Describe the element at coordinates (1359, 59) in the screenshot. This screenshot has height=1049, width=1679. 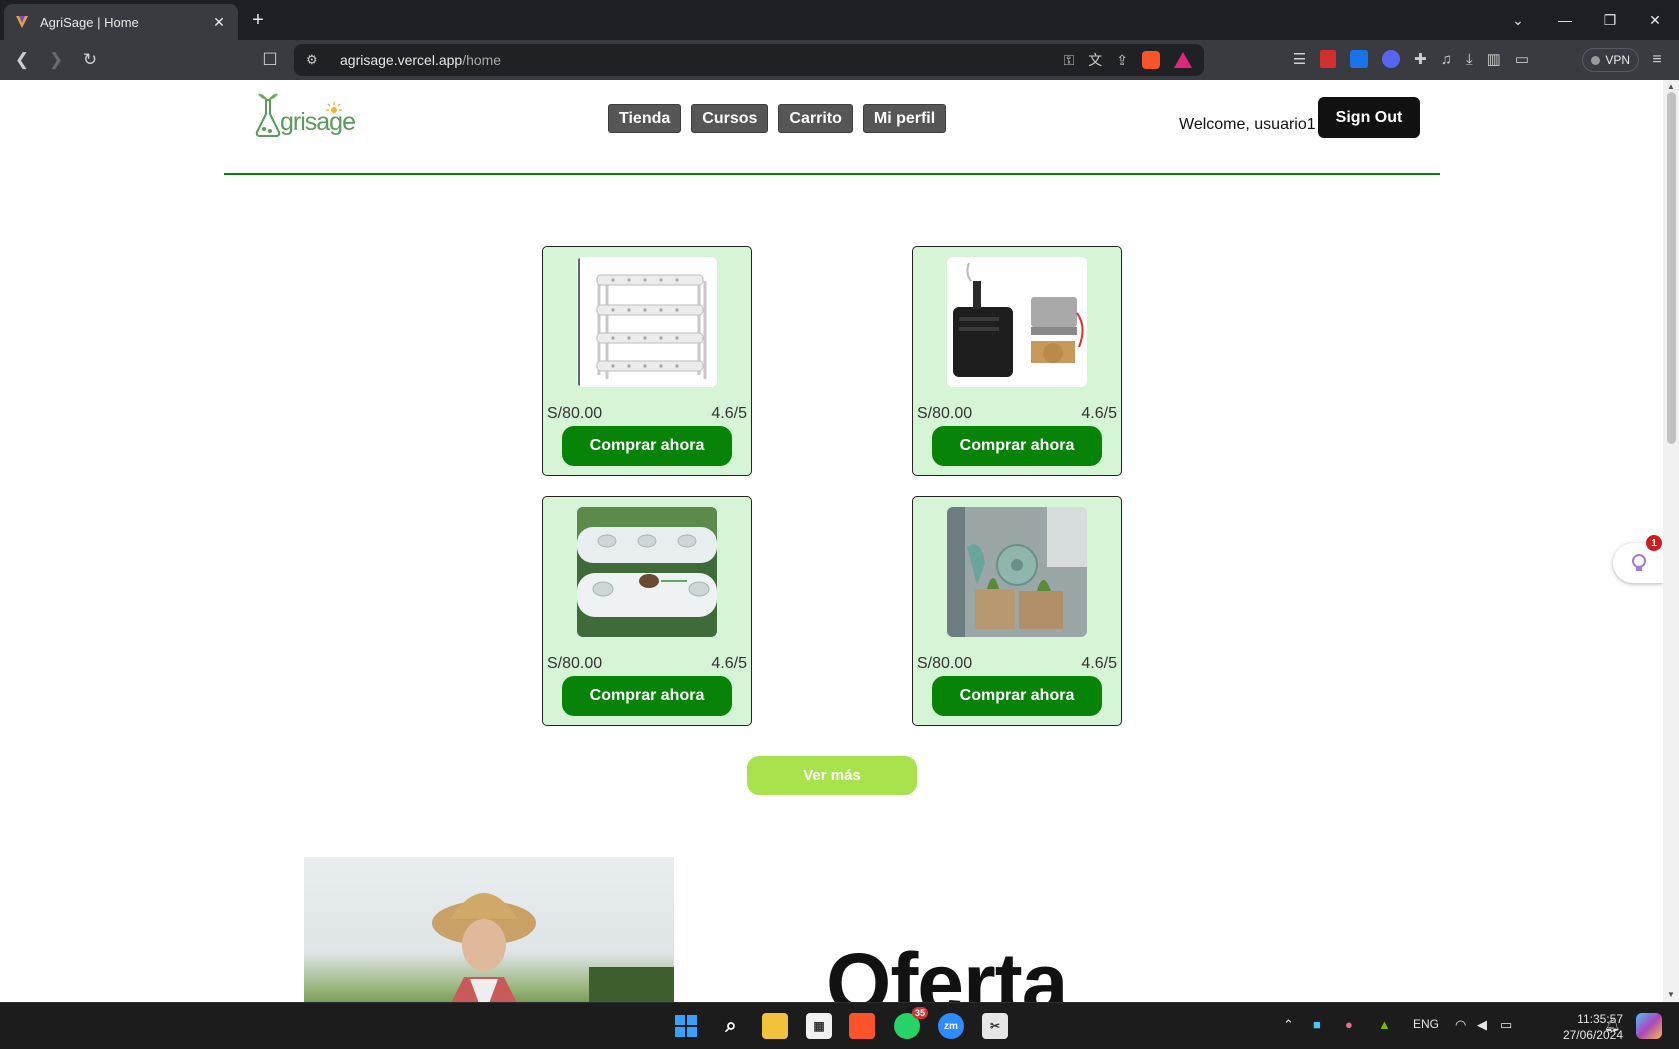
I see `google-translate-icon` at that location.